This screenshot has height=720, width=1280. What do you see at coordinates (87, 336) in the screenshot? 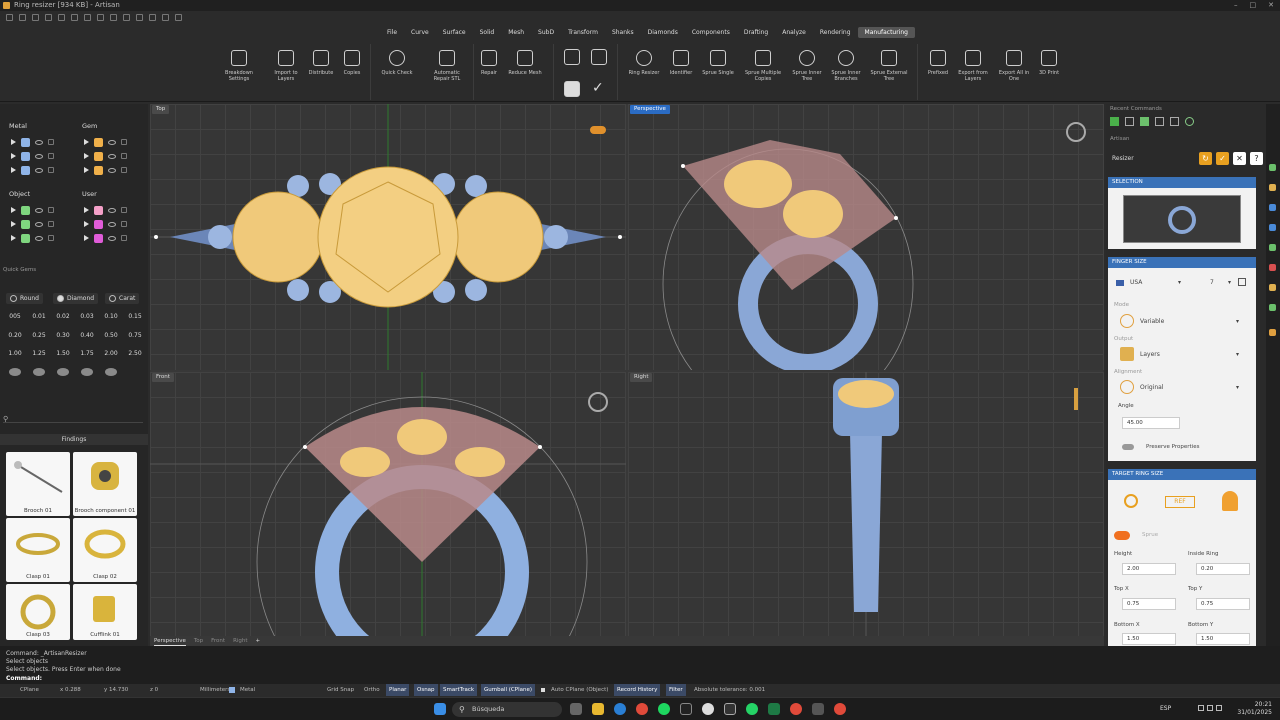
I see `gem-size-cell: 0.40` at bounding box center [87, 336].